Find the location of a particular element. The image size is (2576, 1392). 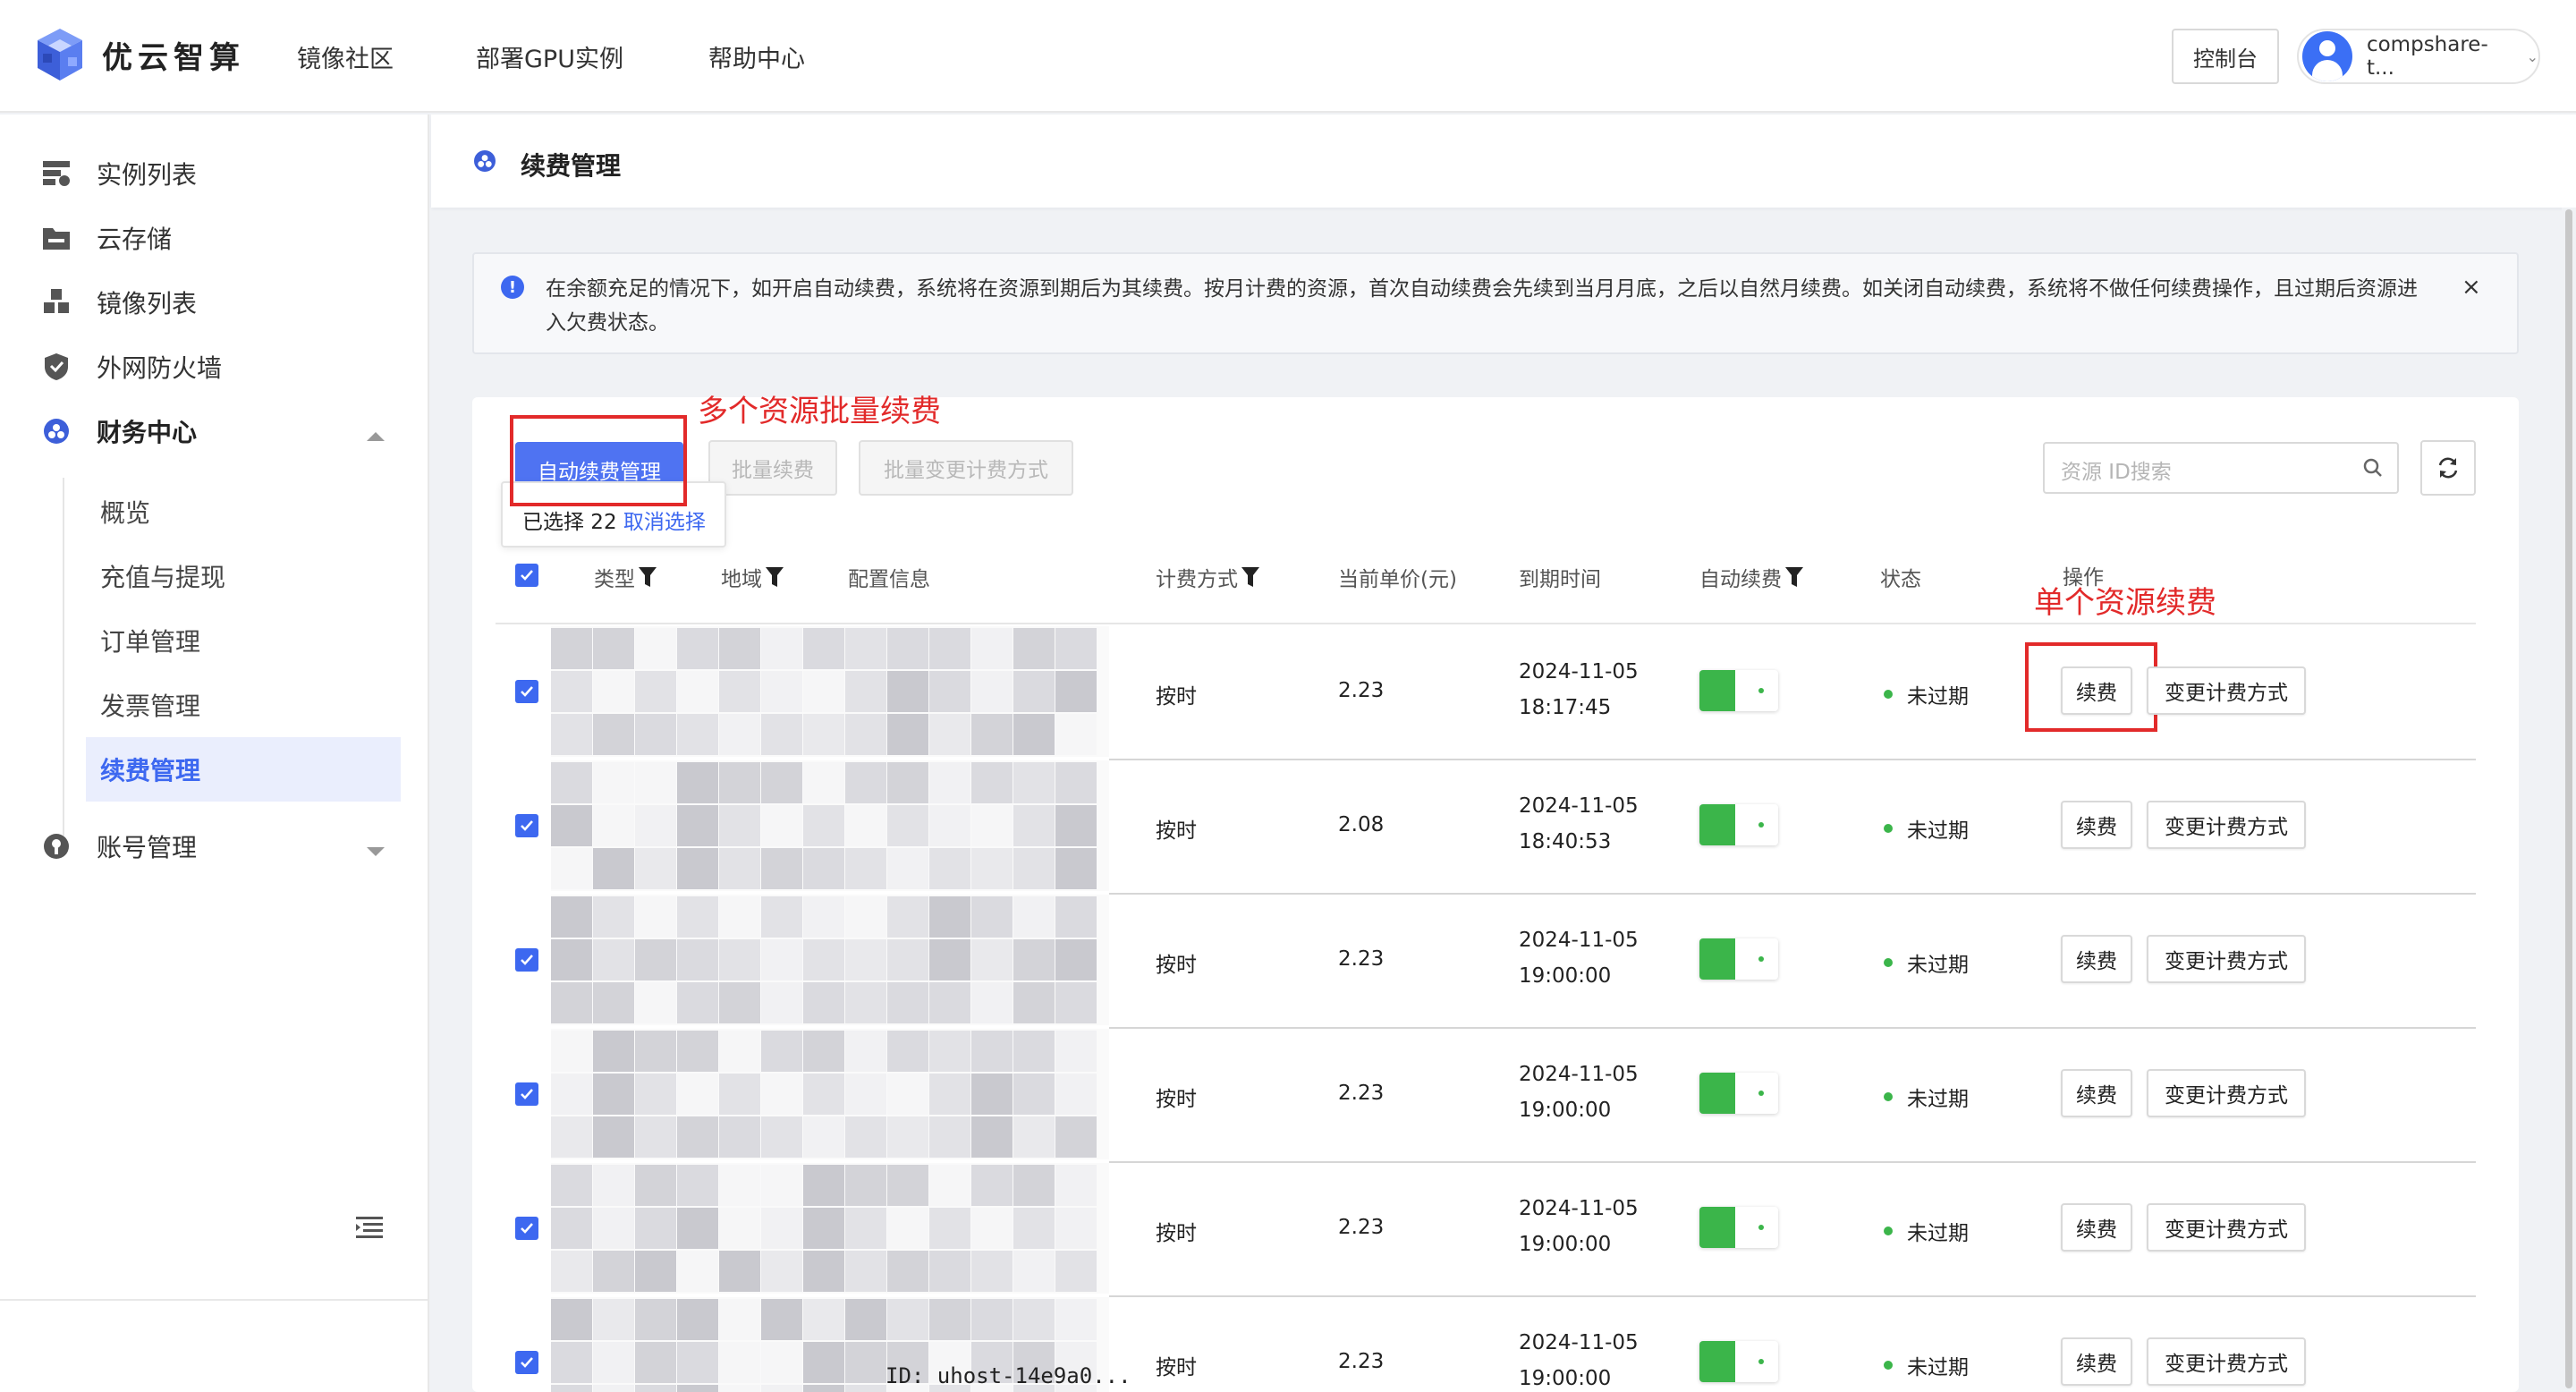

brand-logo: 优云智算 is located at coordinates (139, 54).